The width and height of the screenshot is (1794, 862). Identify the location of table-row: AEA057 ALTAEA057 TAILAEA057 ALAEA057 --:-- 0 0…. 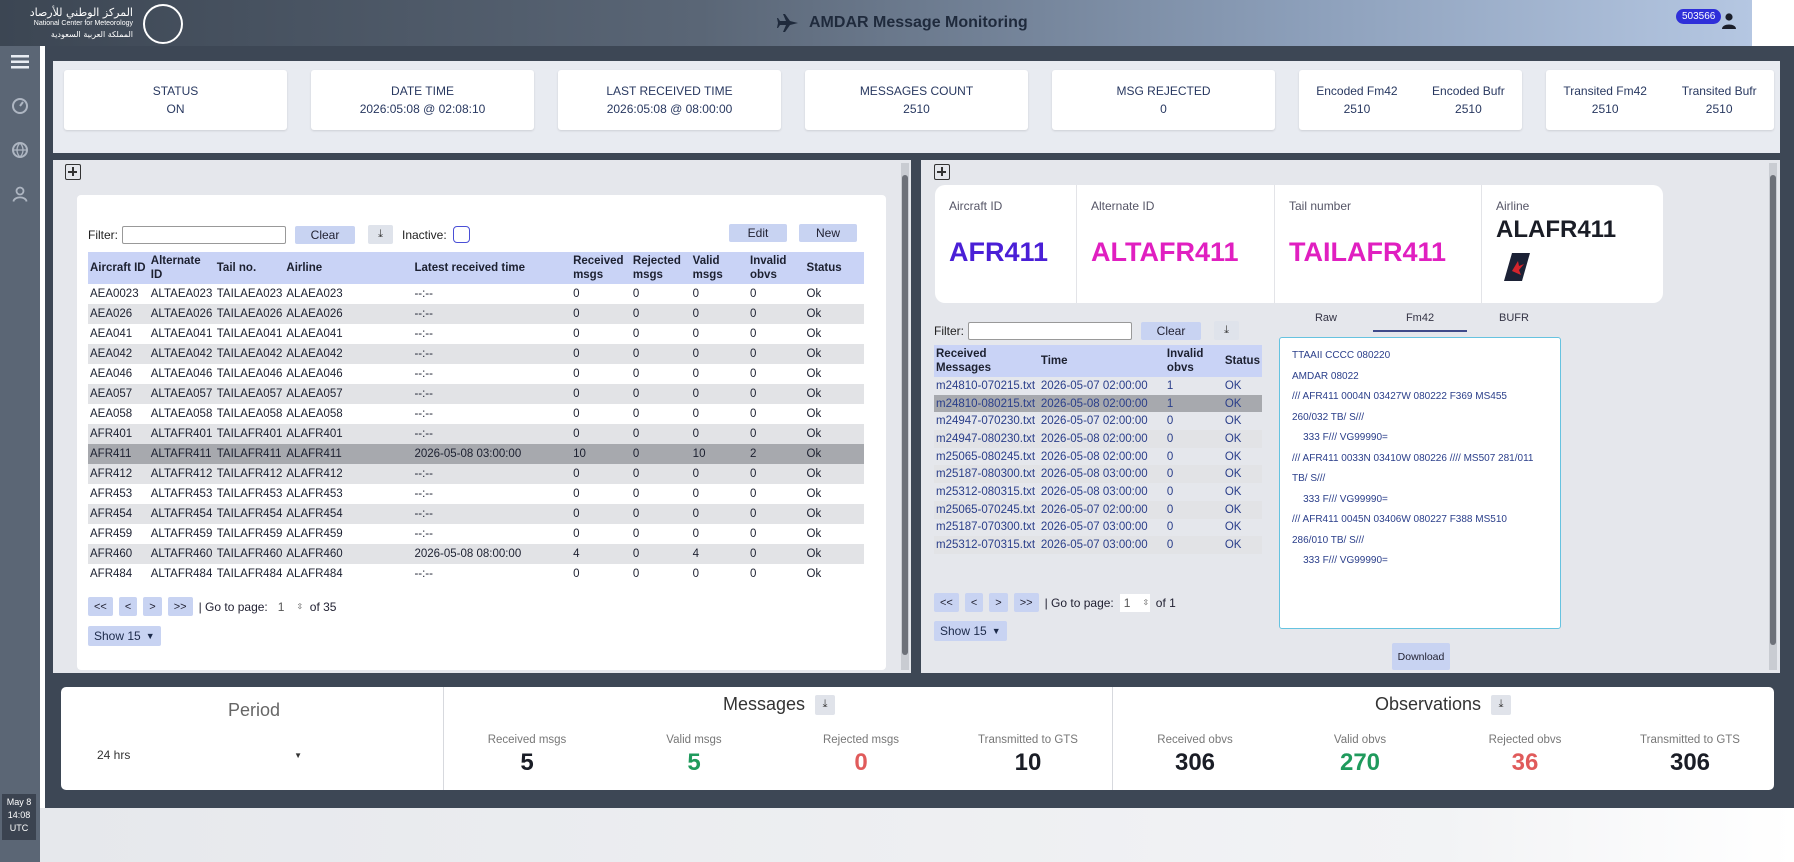
(476, 394).